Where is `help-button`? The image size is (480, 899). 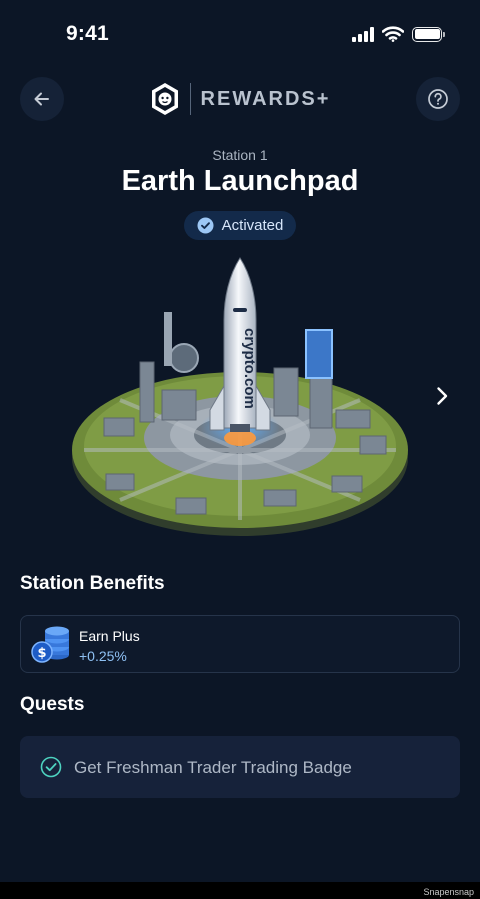 help-button is located at coordinates (438, 99).